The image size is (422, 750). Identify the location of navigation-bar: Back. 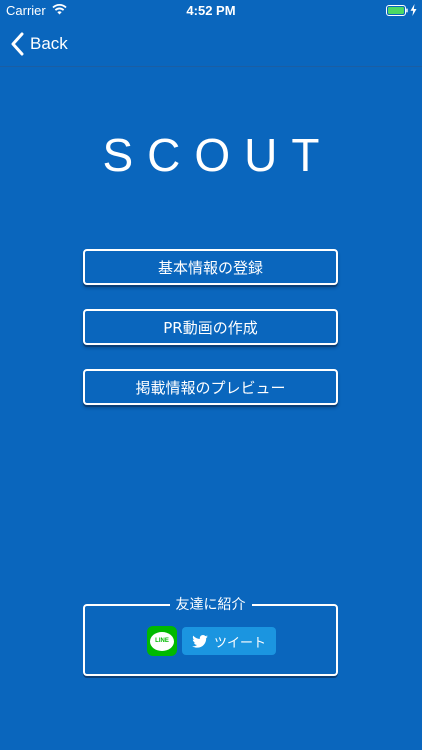
(211, 44).